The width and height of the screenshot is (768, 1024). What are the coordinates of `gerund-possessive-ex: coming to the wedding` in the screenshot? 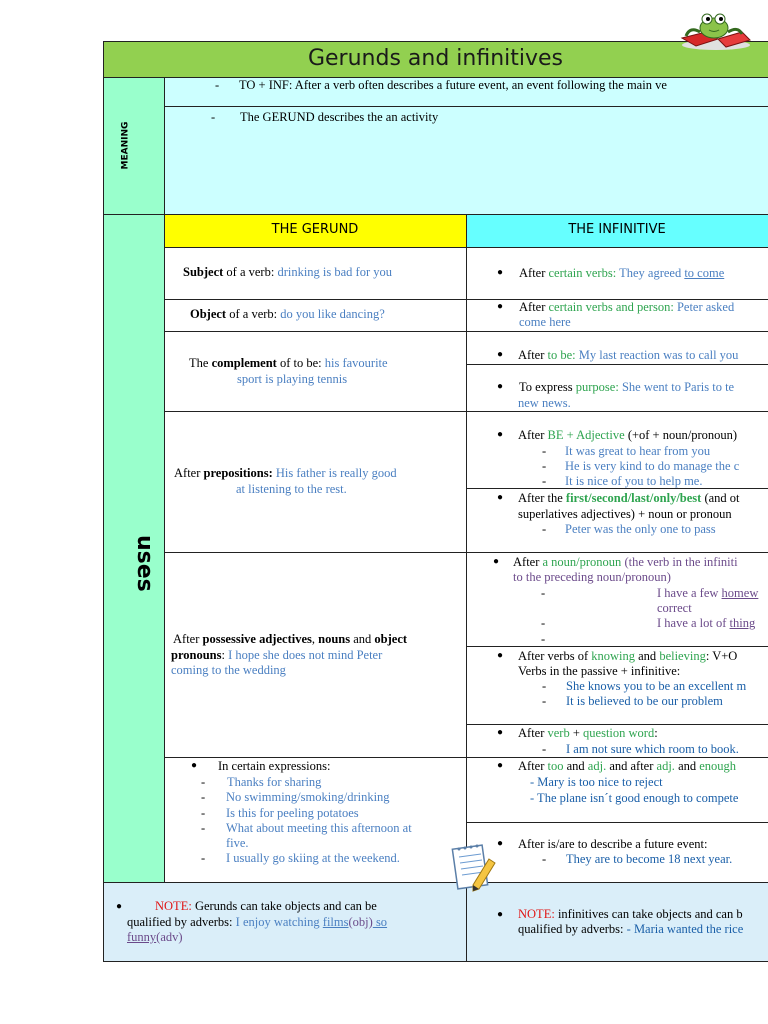 It's located at (228, 670).